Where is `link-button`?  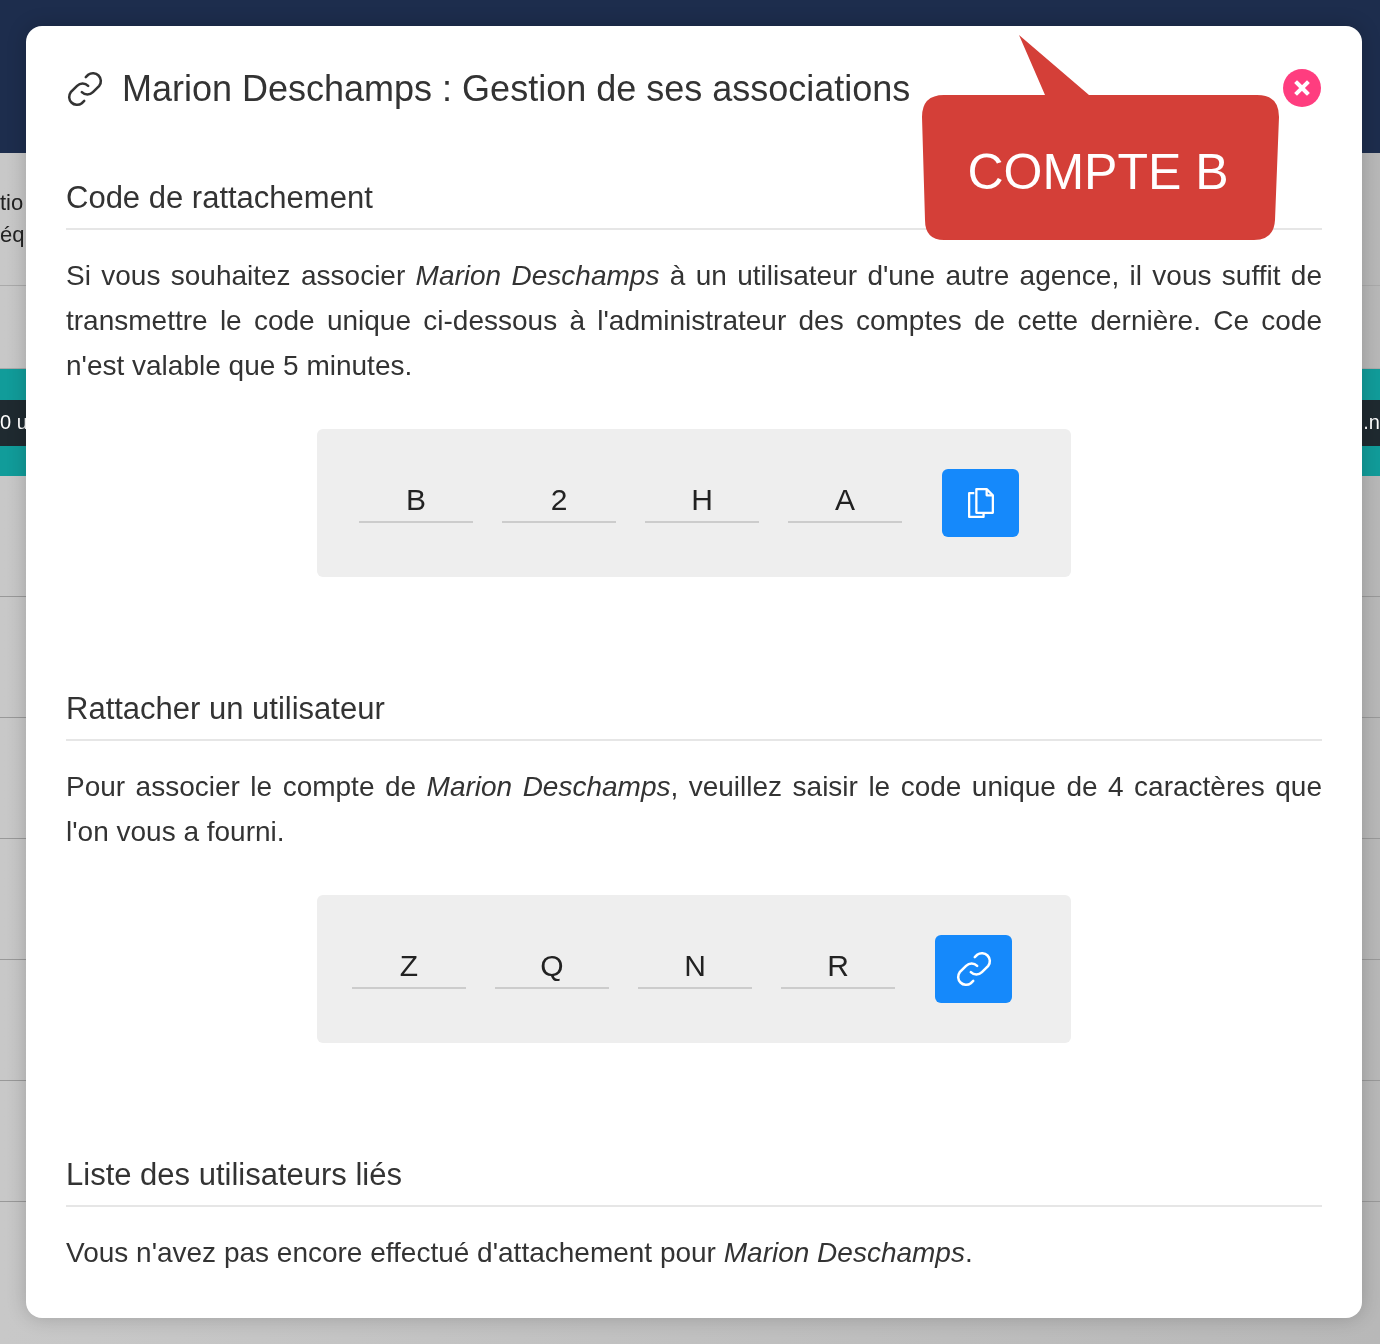
link-button is located at coordinates (973, 969).